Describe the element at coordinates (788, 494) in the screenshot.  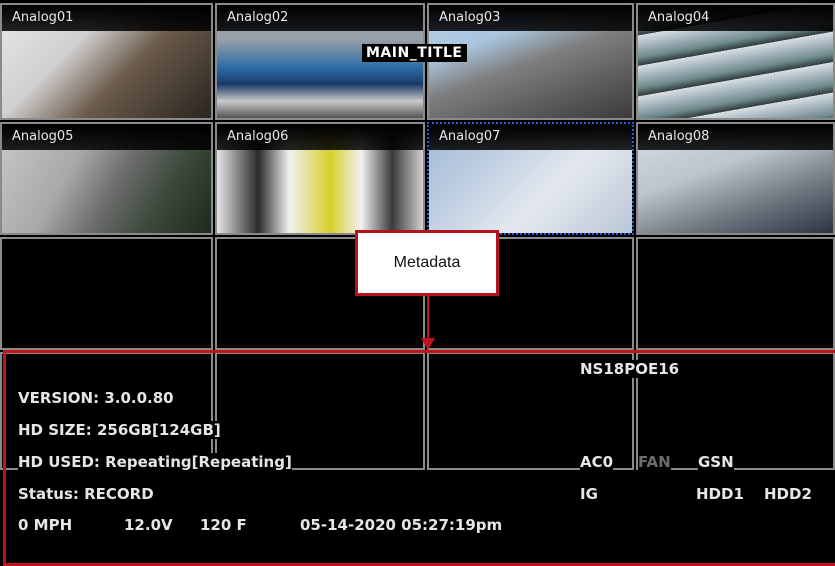
I see `hdd2-indicator: HDD2` at that location.